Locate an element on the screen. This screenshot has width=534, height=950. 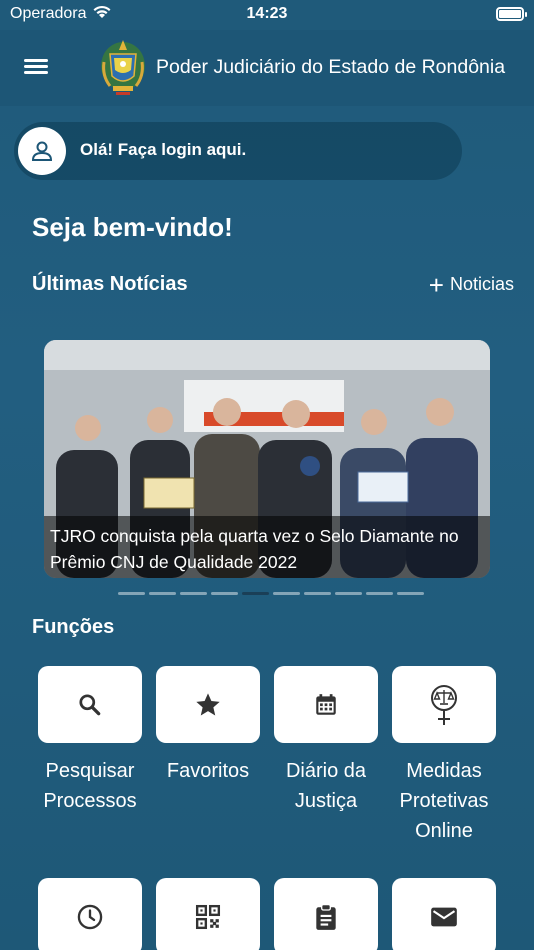
carousel-pagination is located at coordinates (271, 593).